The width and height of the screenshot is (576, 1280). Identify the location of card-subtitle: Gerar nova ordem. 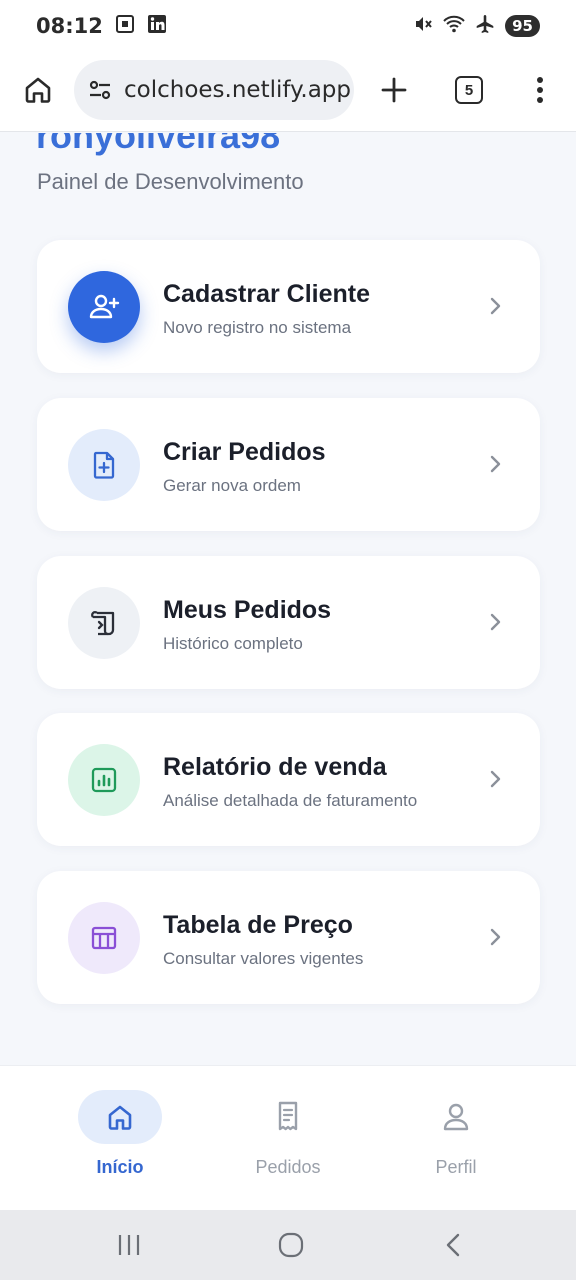
(232, 485).